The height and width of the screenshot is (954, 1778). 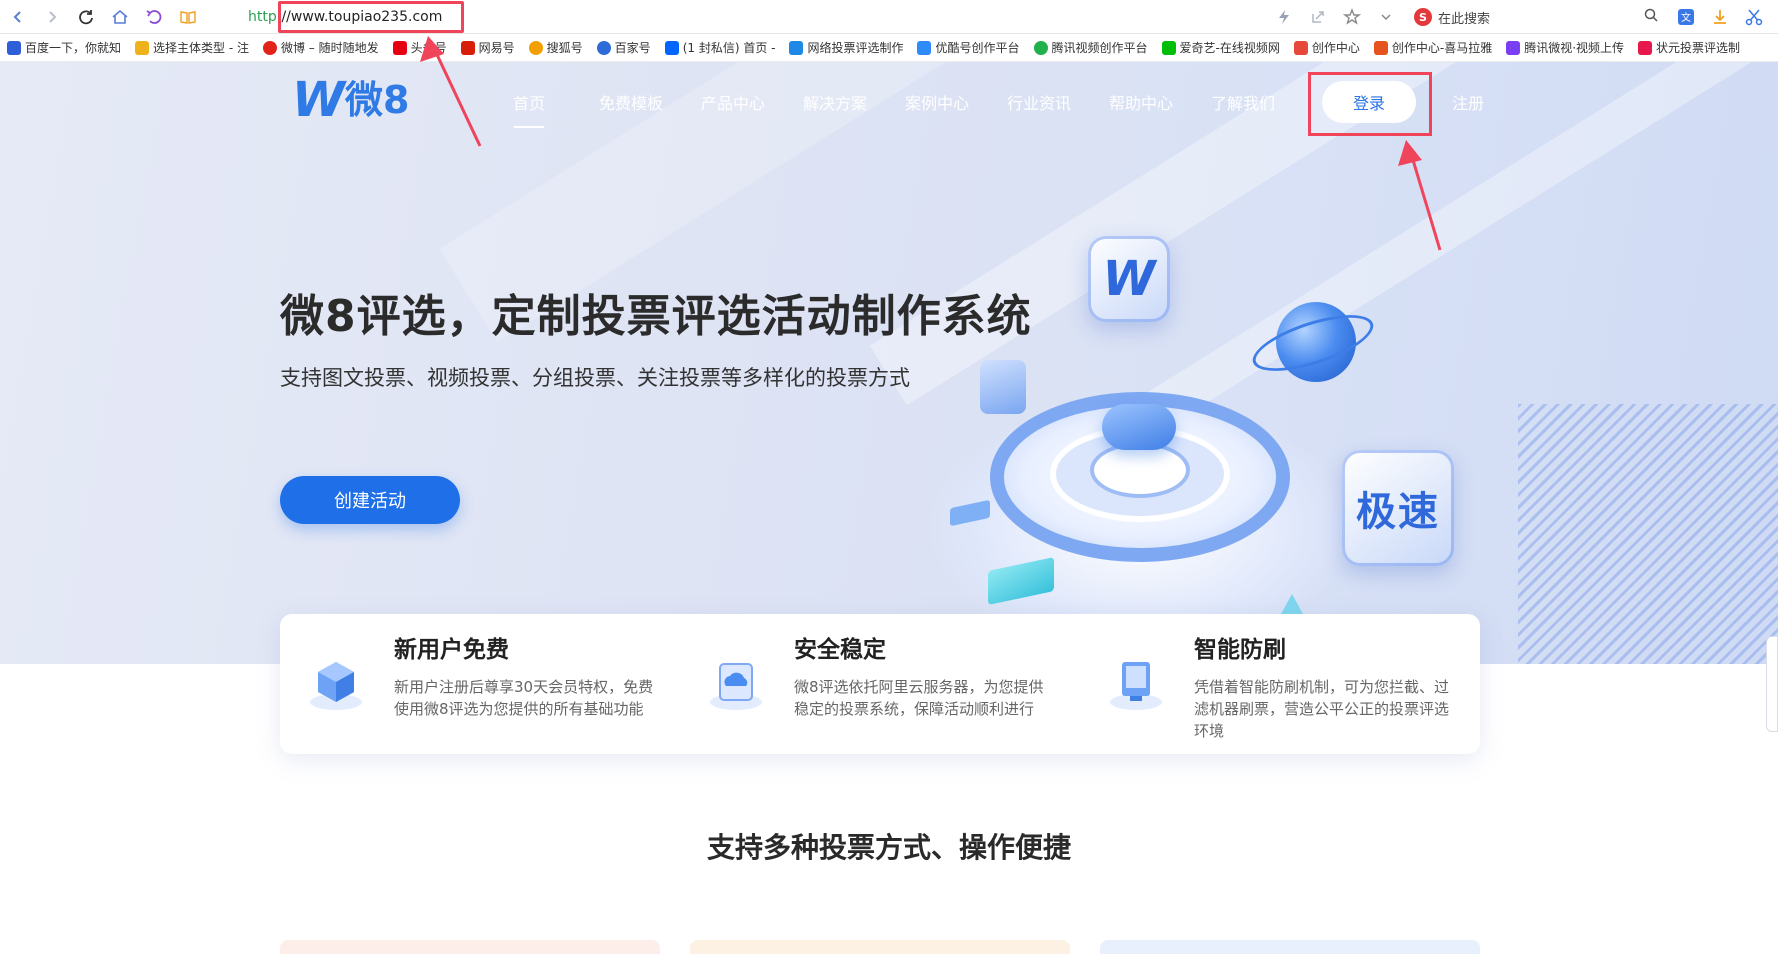 I want to click on logo-cube: W, so click(x=1129, y=279).